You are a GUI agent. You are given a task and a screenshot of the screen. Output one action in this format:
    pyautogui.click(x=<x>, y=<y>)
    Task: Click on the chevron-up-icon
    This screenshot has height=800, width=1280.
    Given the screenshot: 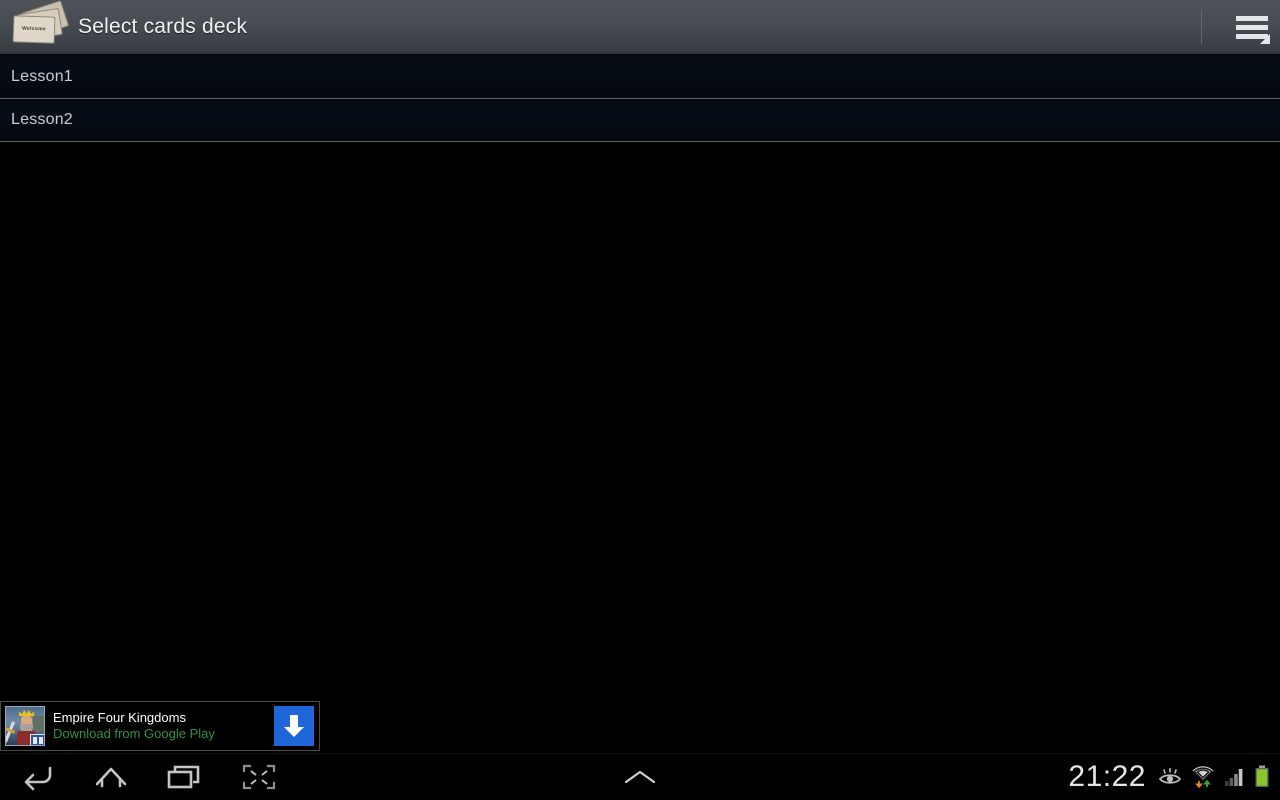 What is the action you would take?
    pyautogui.click(x=640, y=777)
    